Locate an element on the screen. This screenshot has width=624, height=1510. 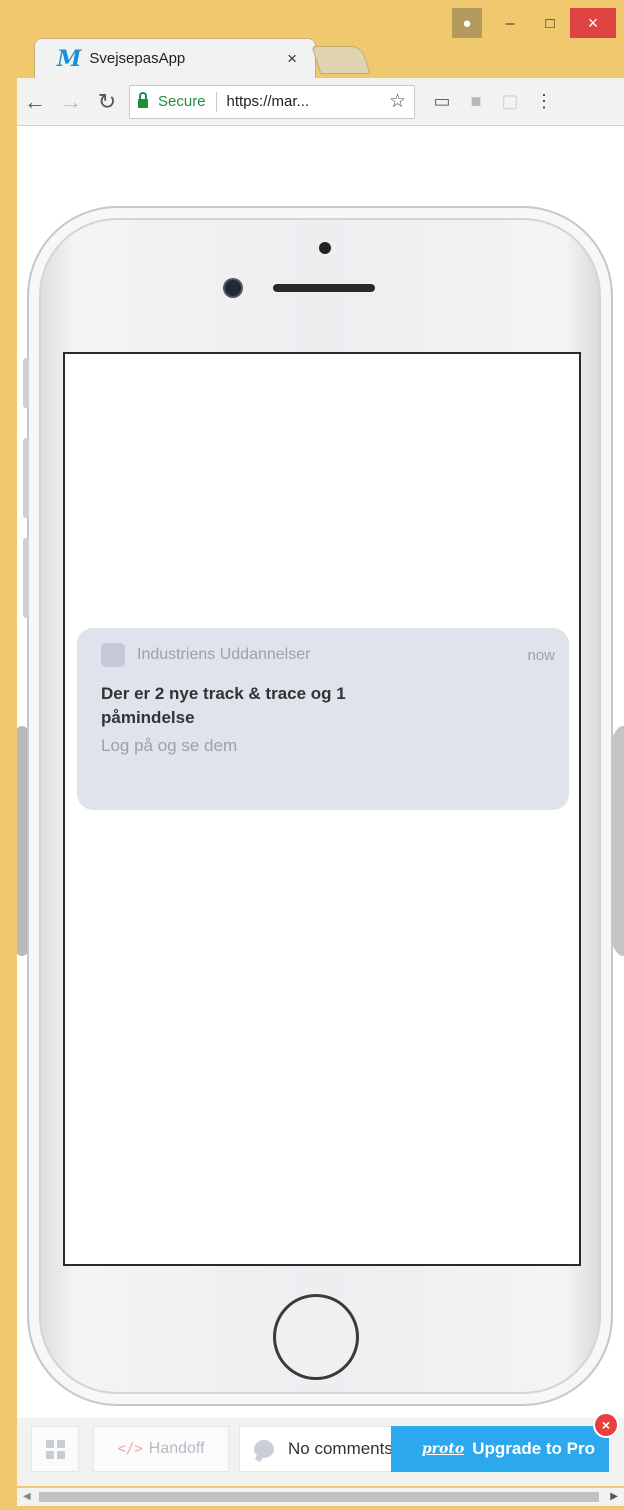
arrow-right-icon: → is located at coordinates (71, 102).